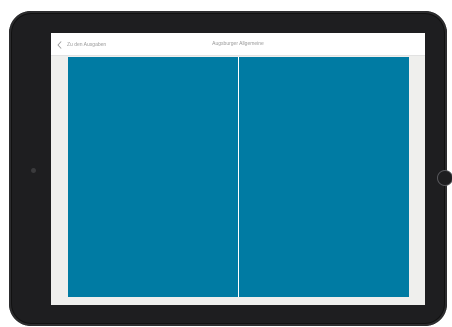 The height and width of the screenshot is (327, 452). I want to click on top-bar: Zu den Ausgaben Augsburger Allgemeine, so click(238, 44).